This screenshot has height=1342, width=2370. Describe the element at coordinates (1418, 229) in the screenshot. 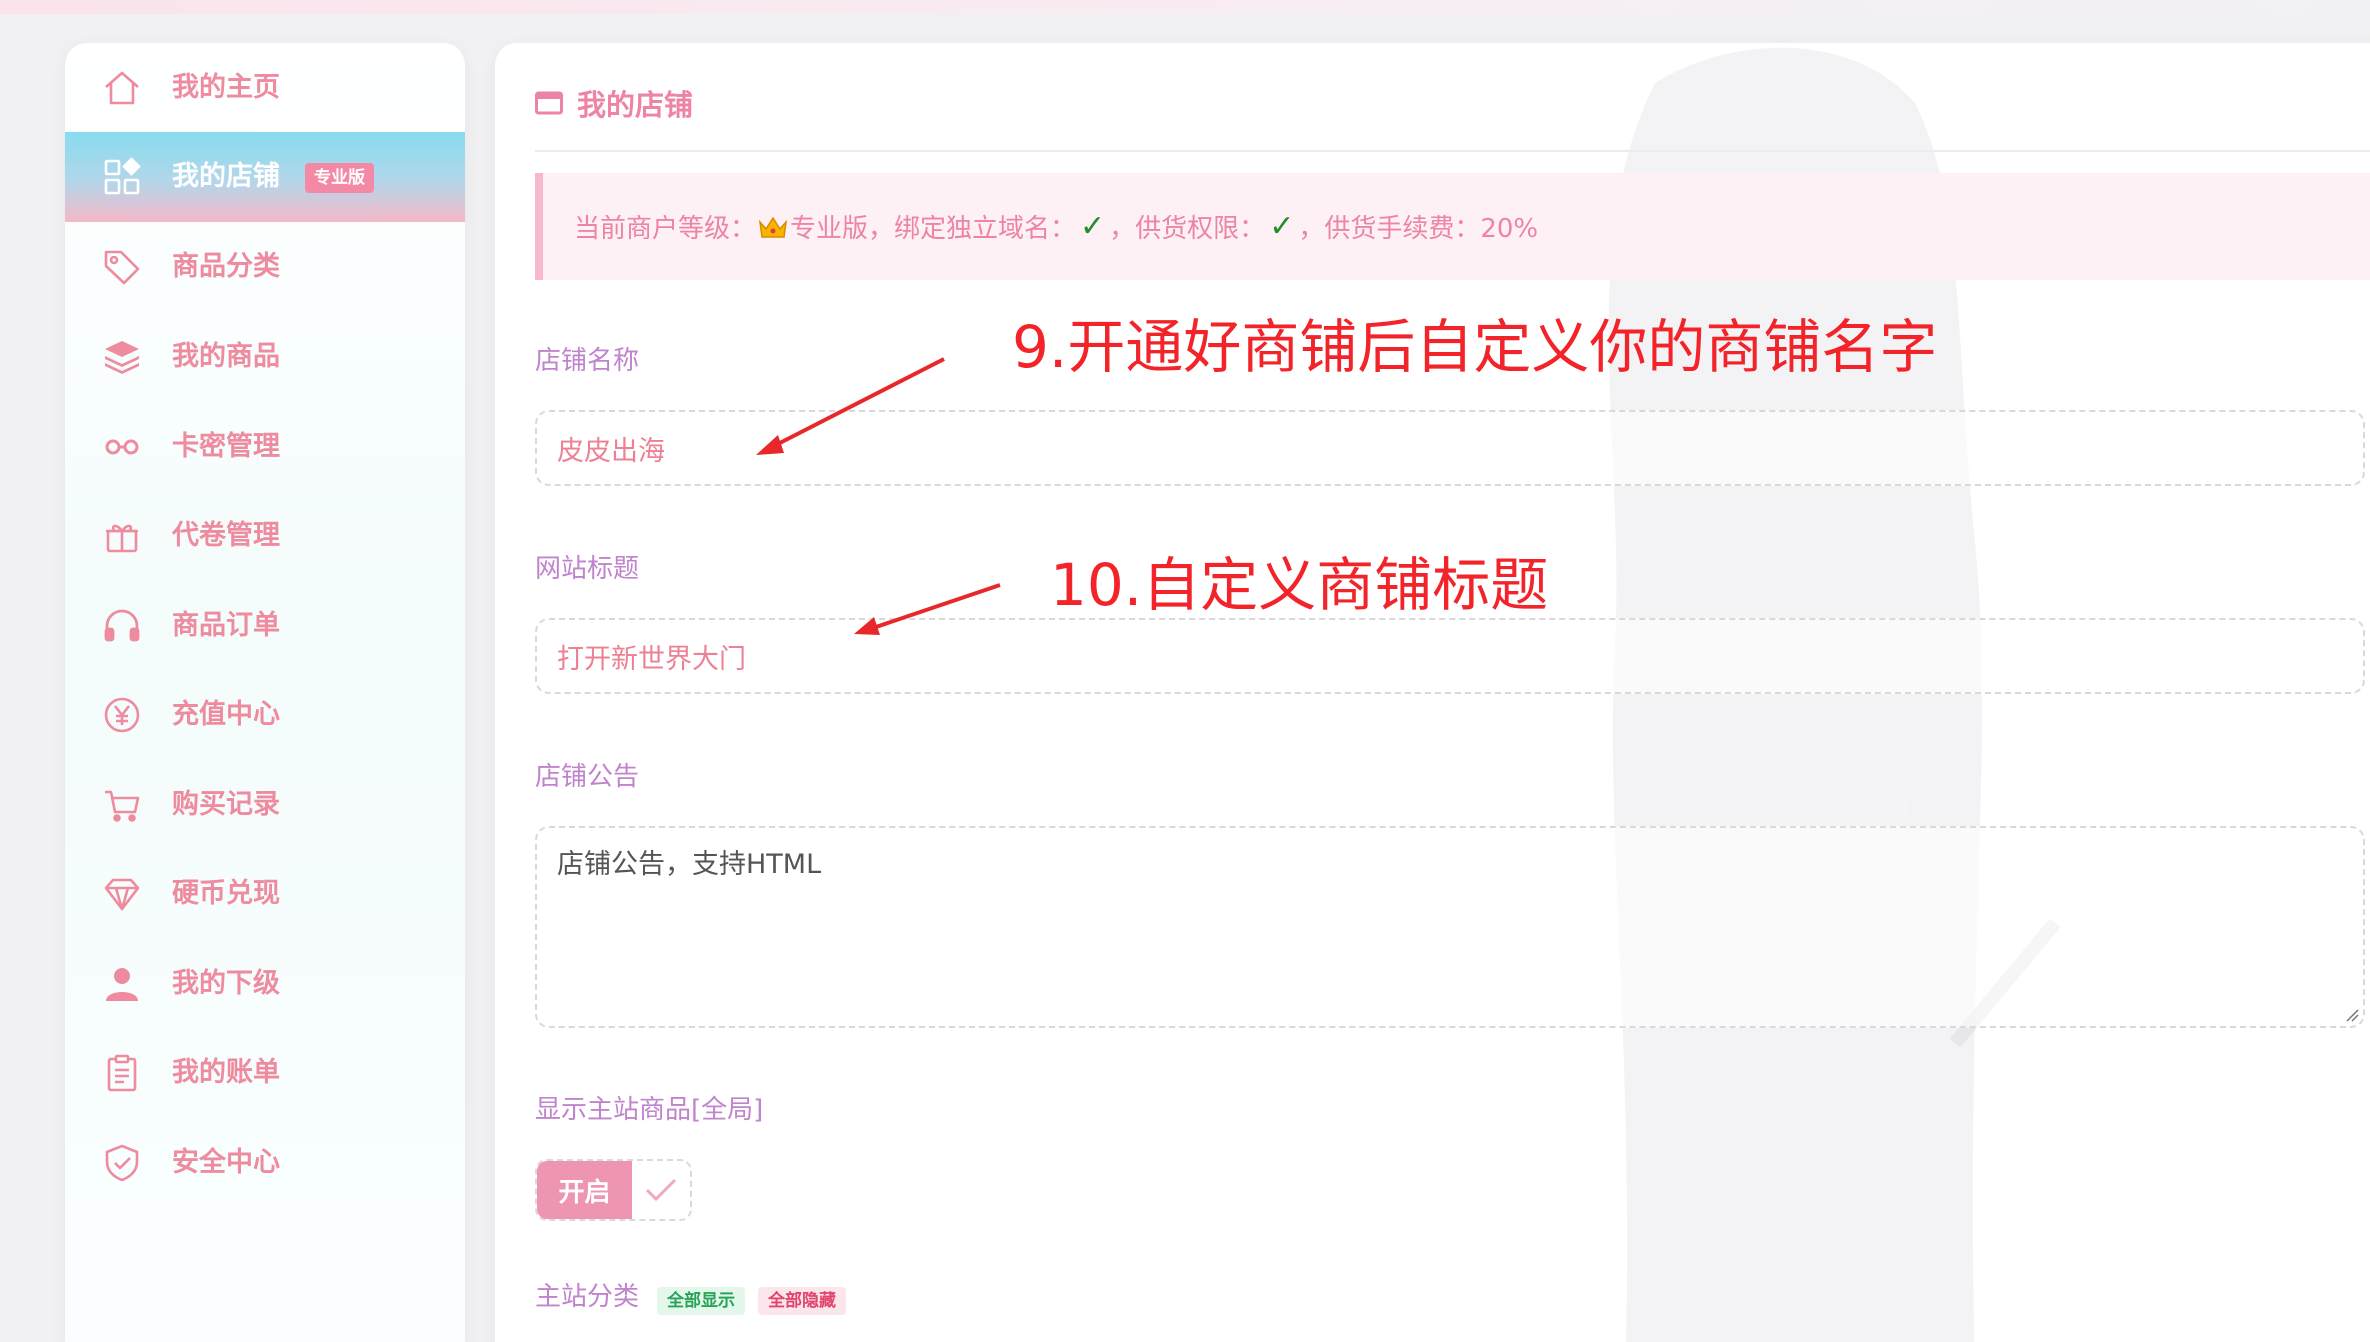

I see `alert-fee-text: ，供货手续费：20%` at that location.